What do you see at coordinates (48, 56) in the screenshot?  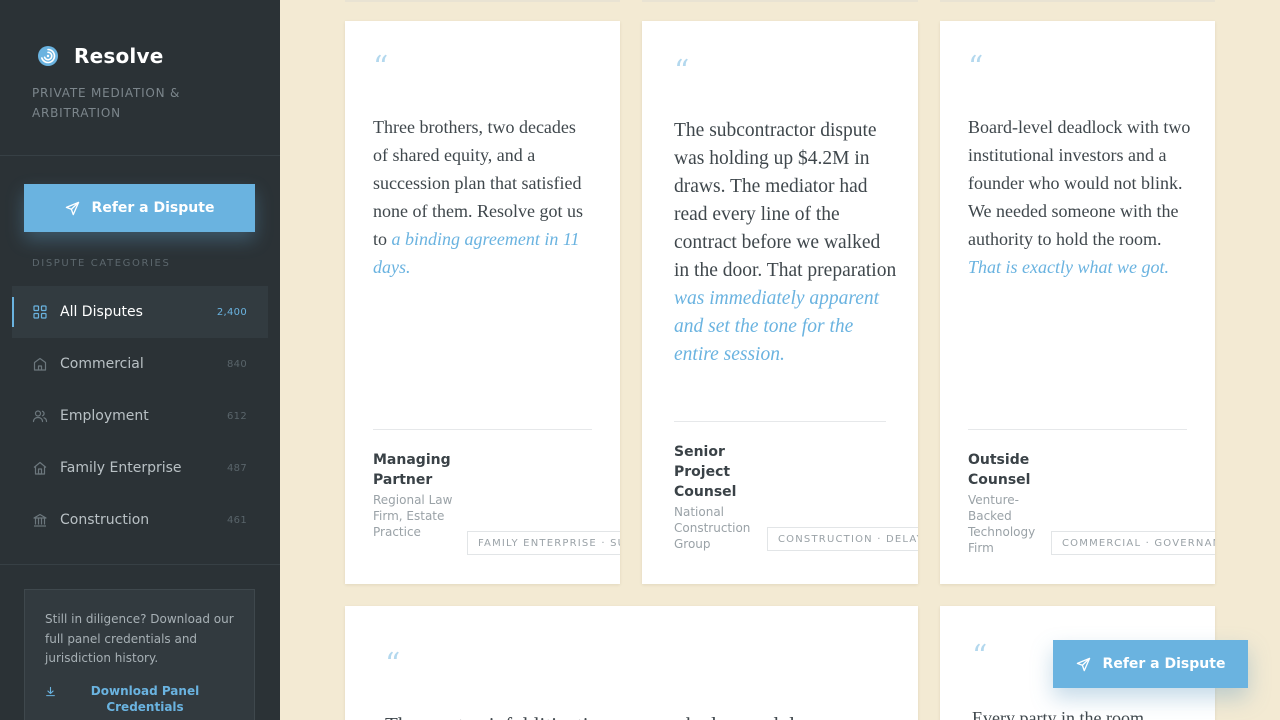 I see `spiral-logo-icon` at bounding box center [48, 56].